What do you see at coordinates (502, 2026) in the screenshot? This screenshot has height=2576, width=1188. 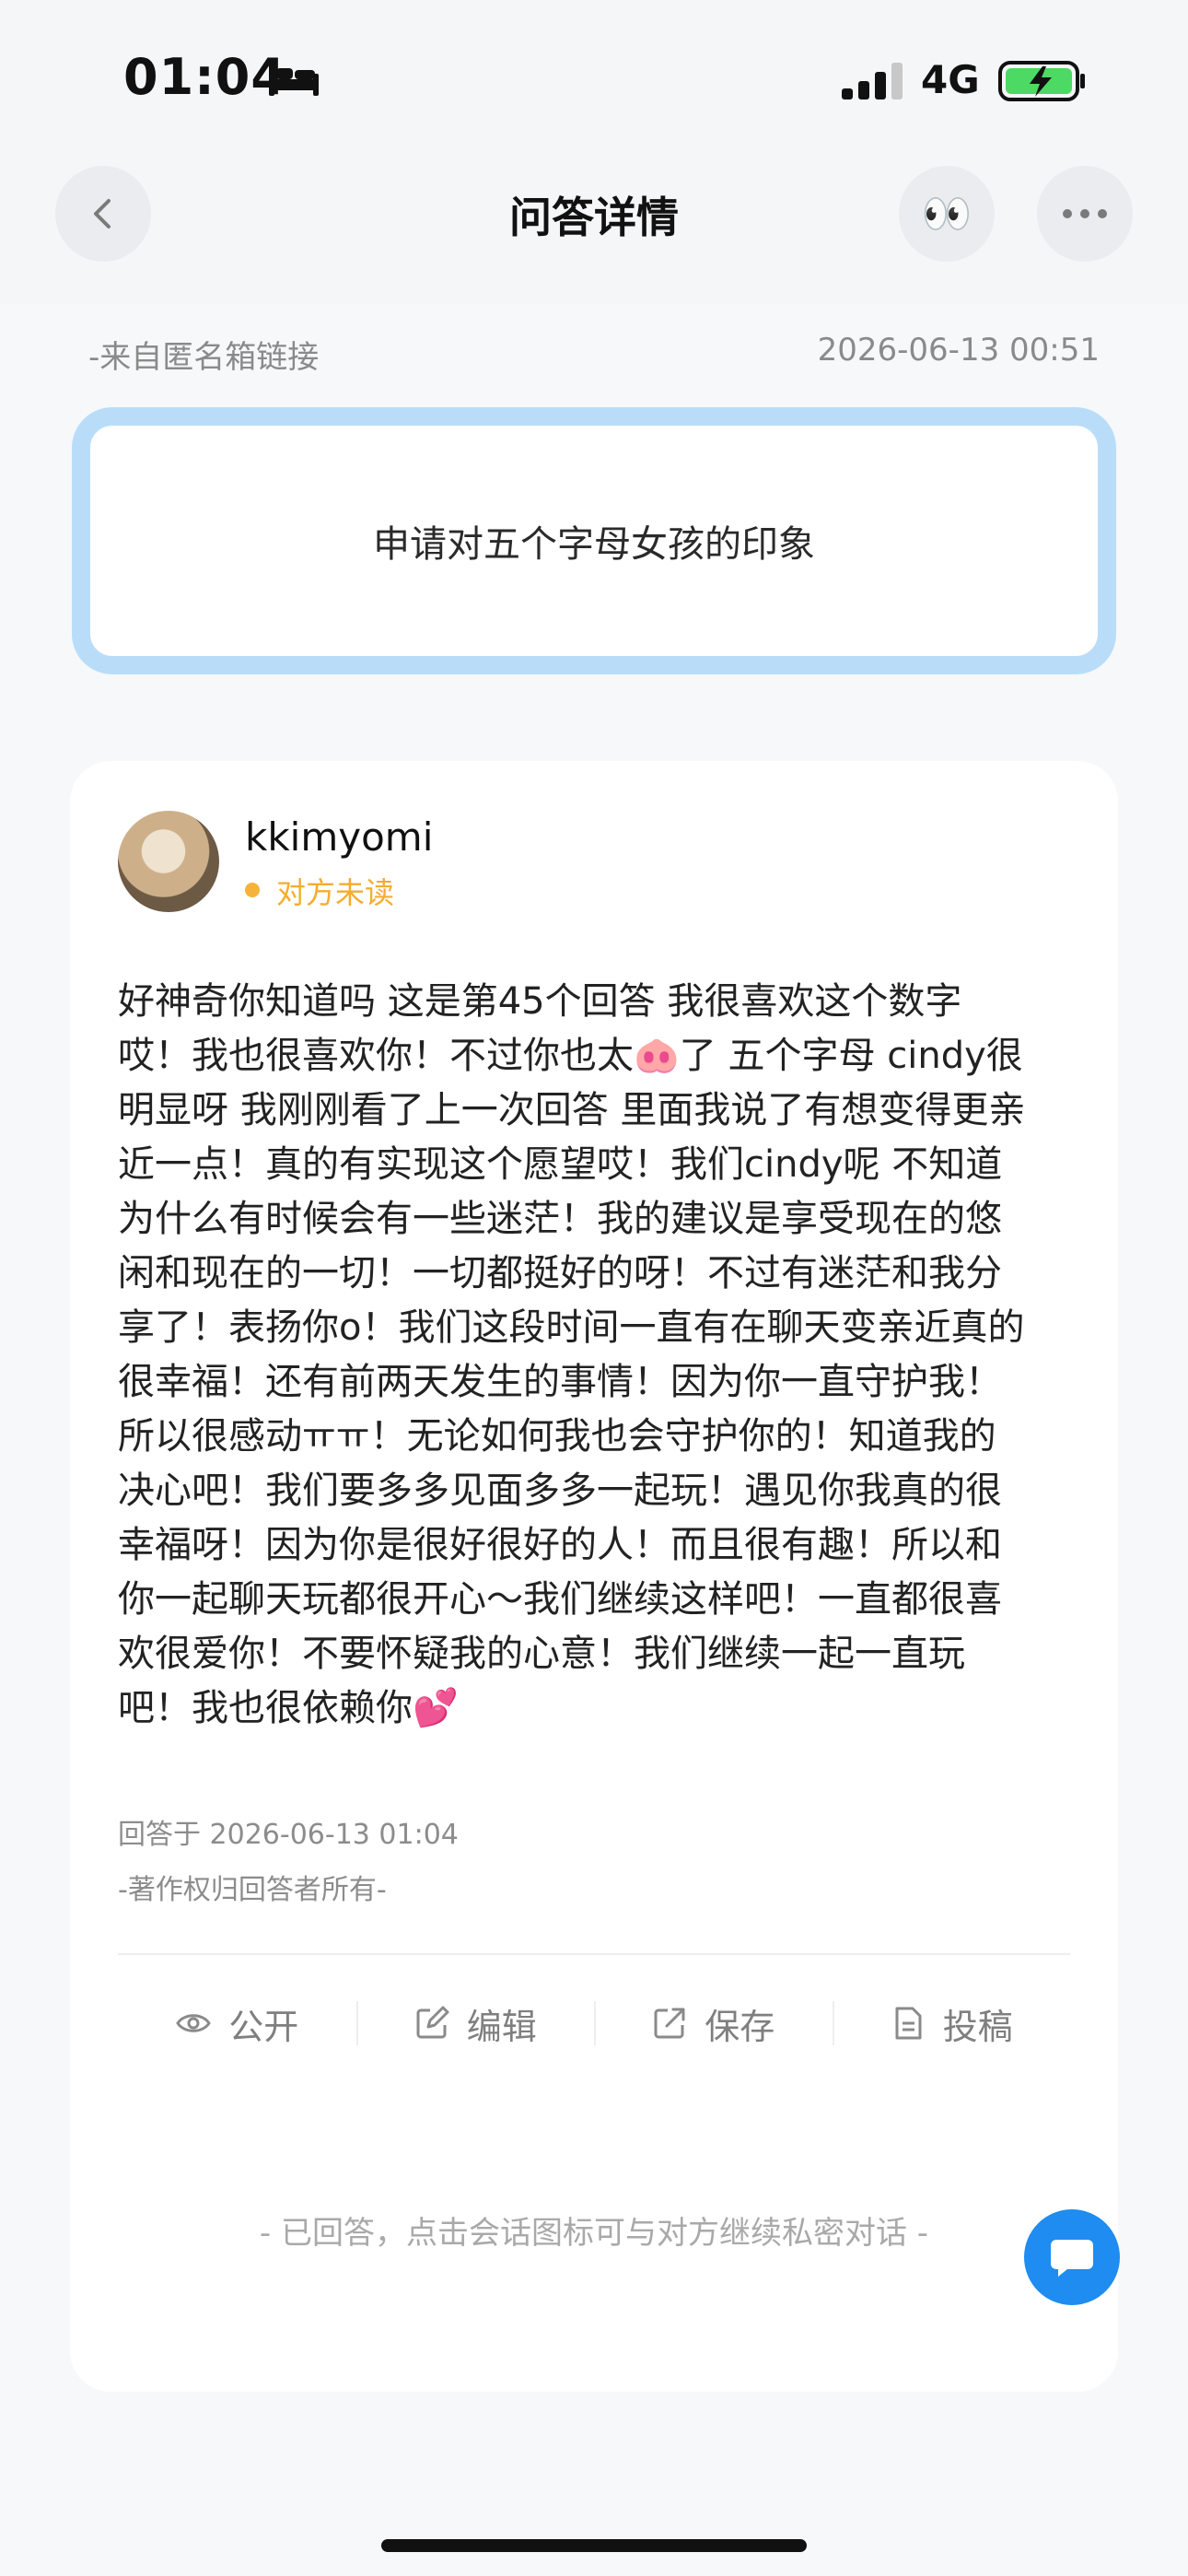 I see `edit-label: 编辑` at bounding box center [502, 2026].